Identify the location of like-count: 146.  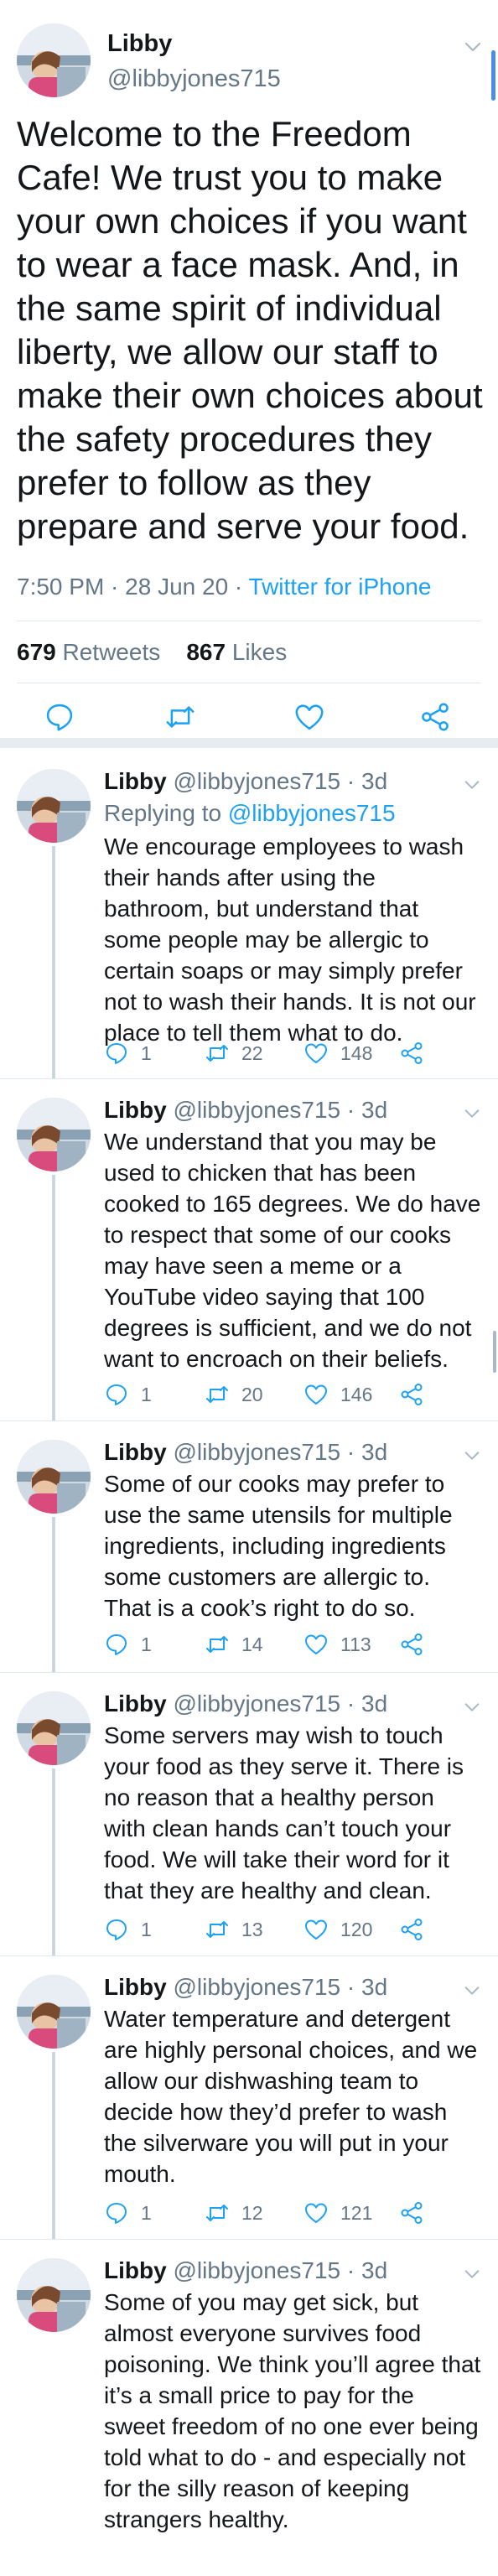
(356, 1394).